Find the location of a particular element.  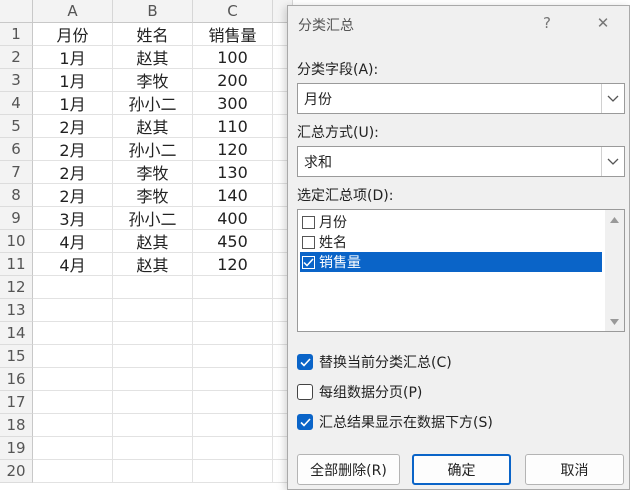

row-header: 15 is located at coordinates (16, 356).